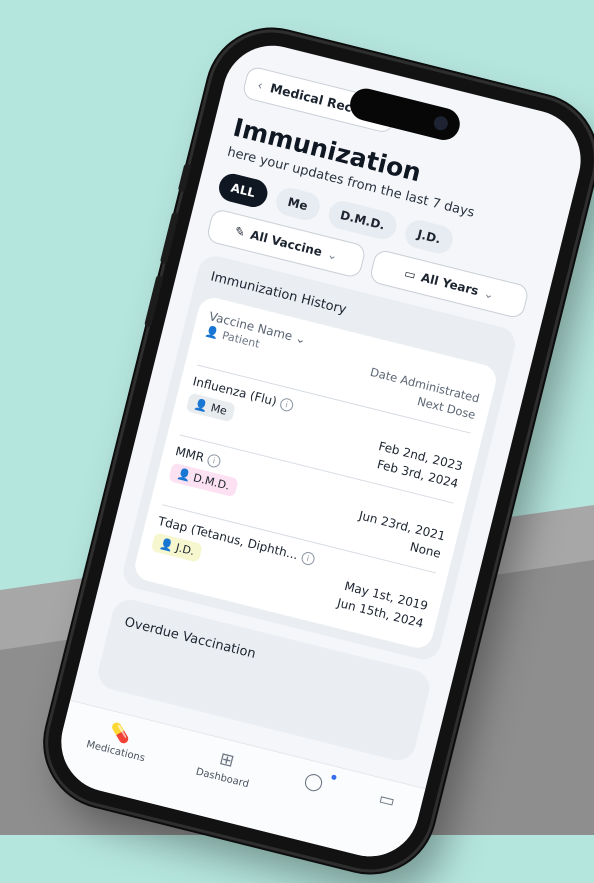 The width and height of the screenshot is (594, 883). I want to click on vaccine-select-label: All Vaccine, so click(286, 243).